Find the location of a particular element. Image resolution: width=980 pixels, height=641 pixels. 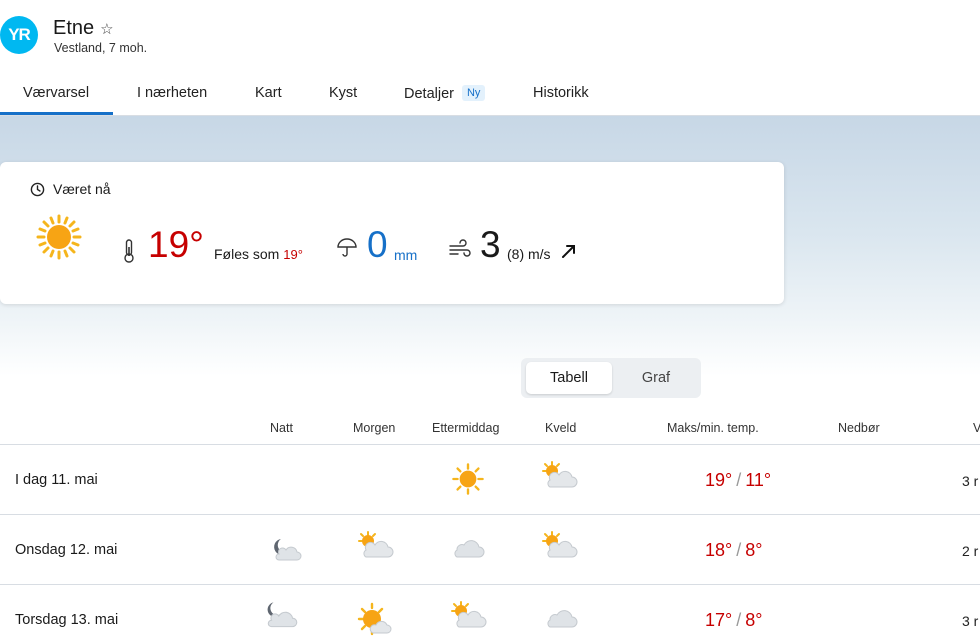

precipitation-amount: 0 is located at coordinates (377, 244).